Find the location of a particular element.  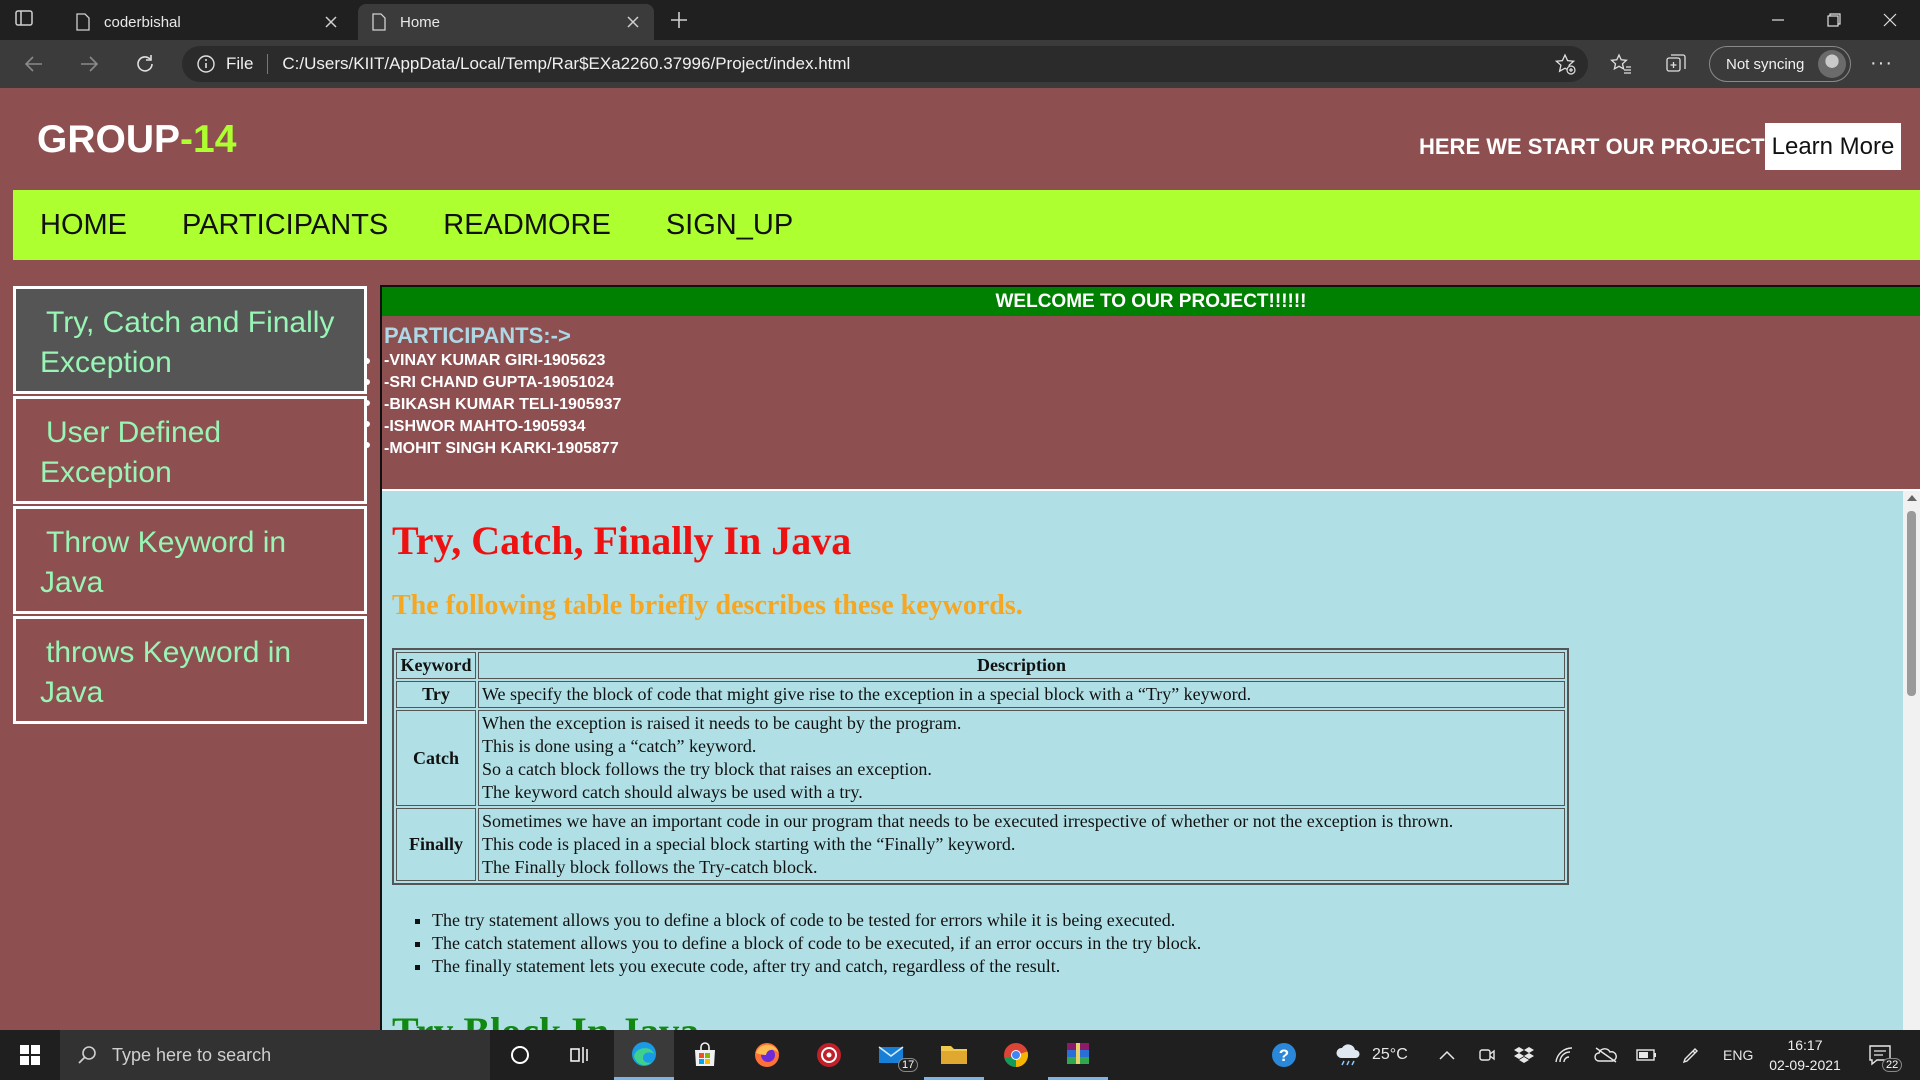

temperature-label: 25°C is located at coordinates (1390, 1054).